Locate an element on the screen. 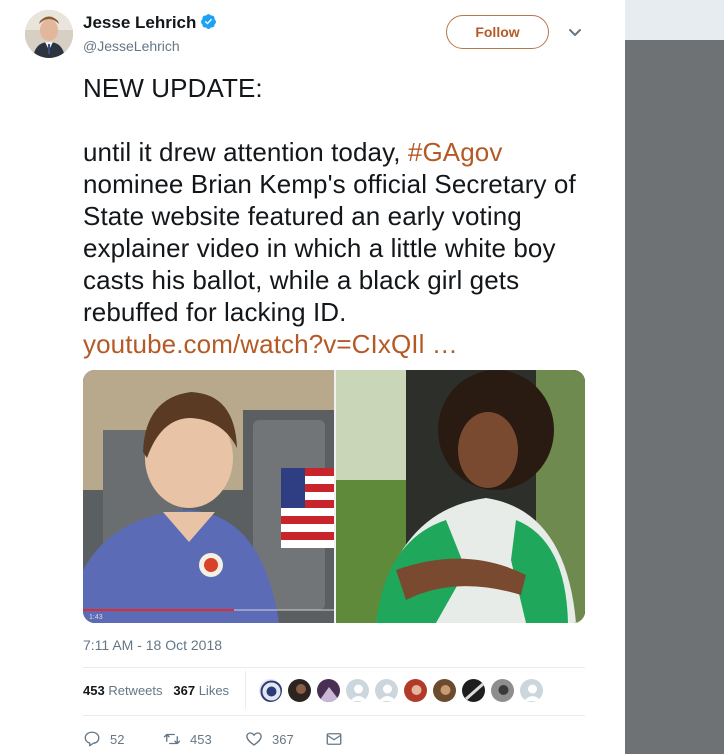 This screenshot has height=754, width=724. avatar-image is located at coordinates (49, 34).